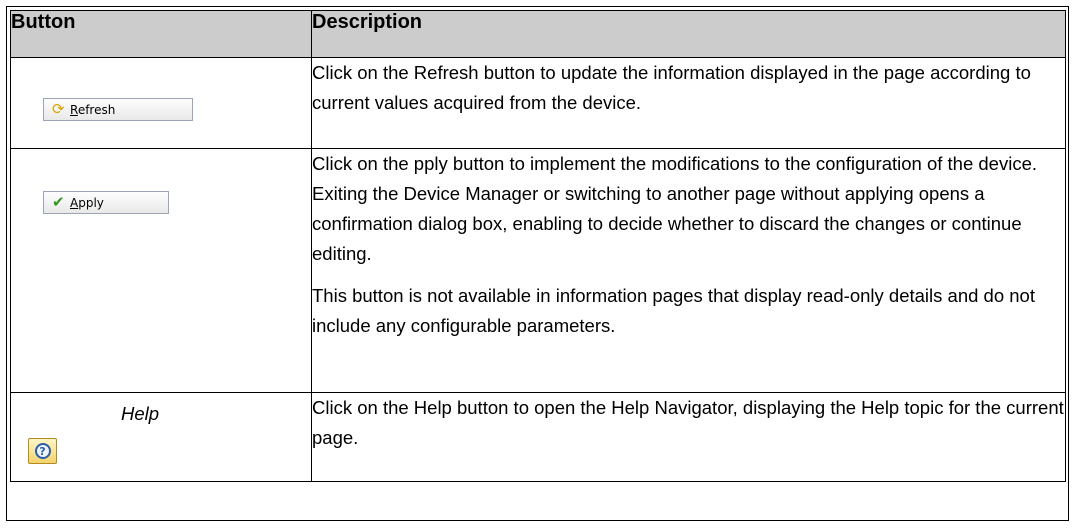 The height and width of the screenshot is (528, 1076). I want to click on apply-button-label: Apply, so click(87, 202).